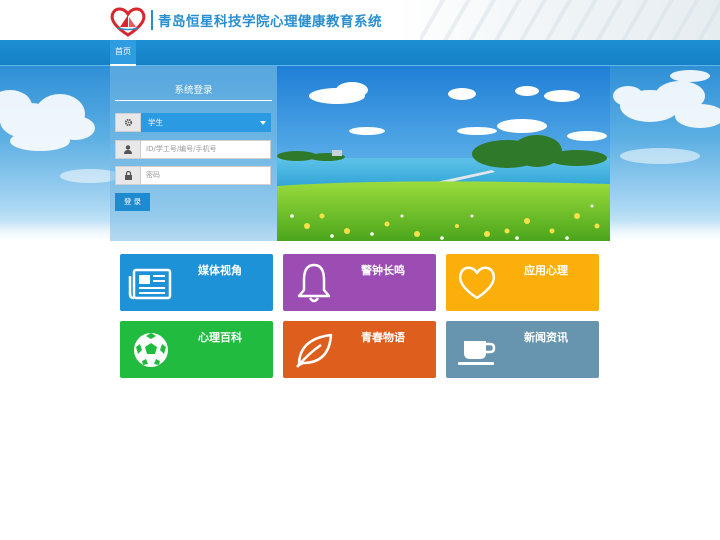 The width and height of the screenshot is (720, 540). What do you see at coordinates (206, 122) in the screenshot?
I see `role-select: 学生` at bounding box center [206, 122].